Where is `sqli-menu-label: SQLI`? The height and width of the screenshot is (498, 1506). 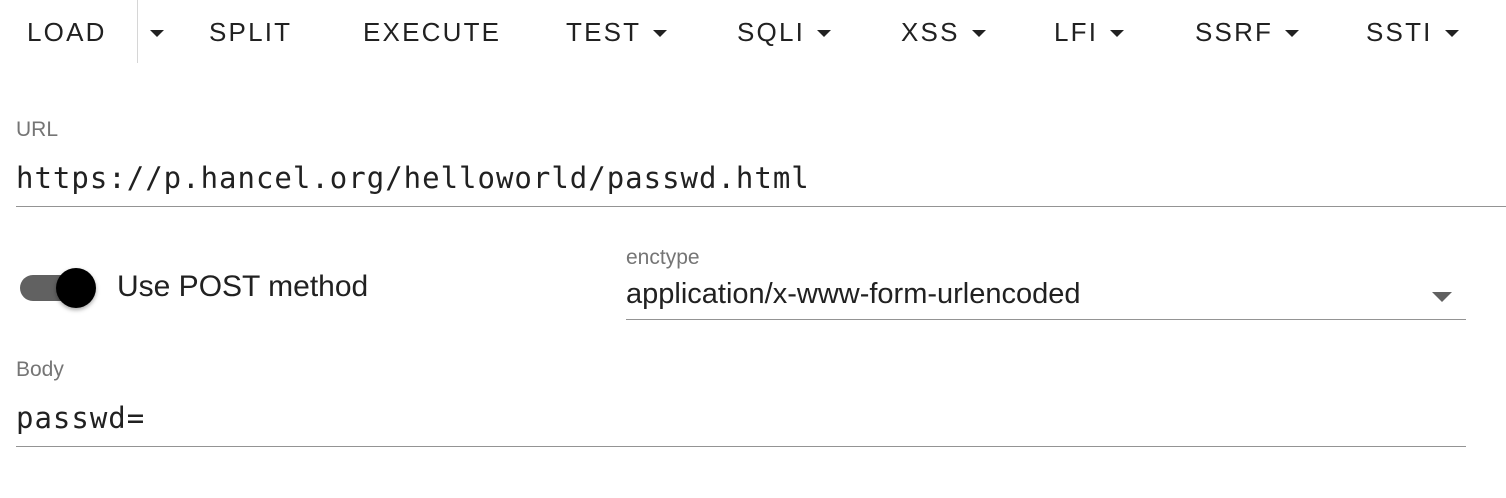 sqli-menu-label: SQLI is located at coordinates (771, 31).